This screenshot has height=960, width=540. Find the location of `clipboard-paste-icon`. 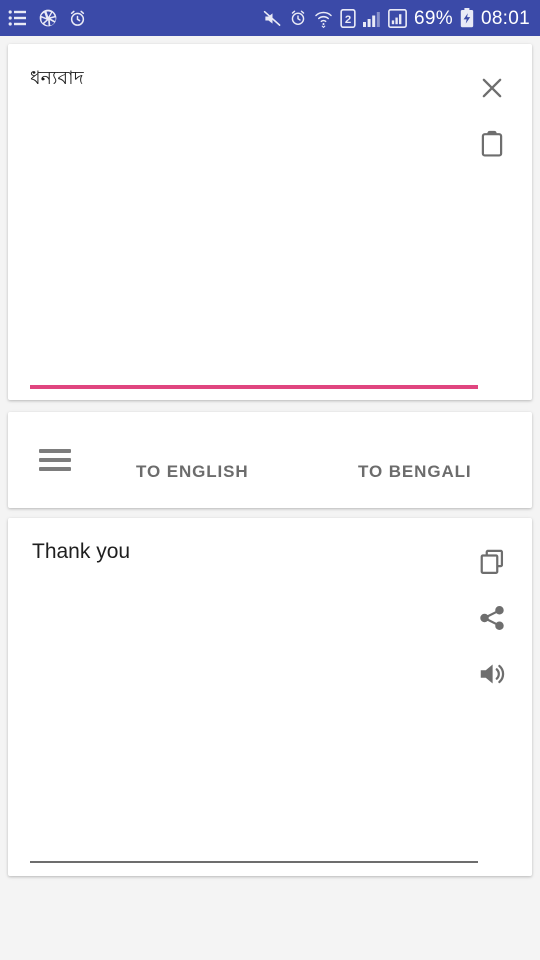

clipboard-paste-icon is located at coordinates (492, 144).